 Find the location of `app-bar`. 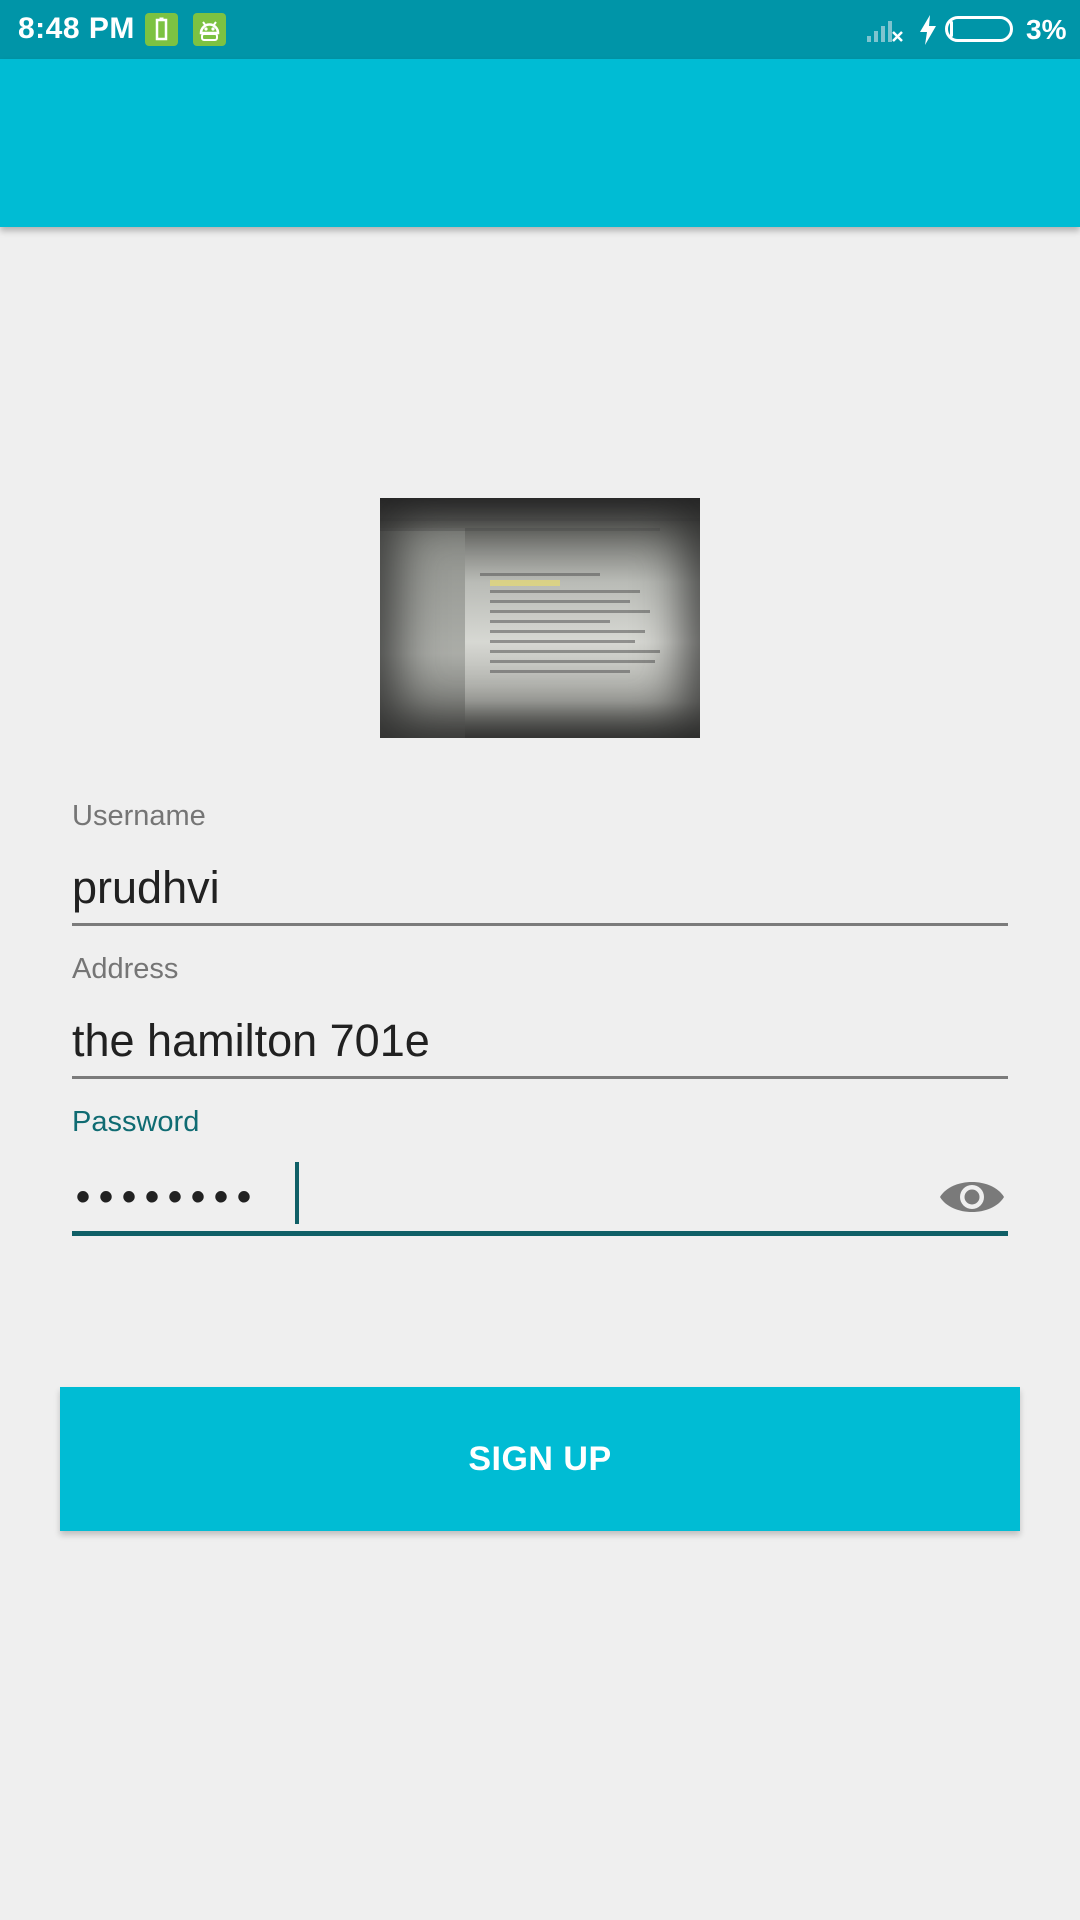

app-bar is located at coordinates (540, 143).